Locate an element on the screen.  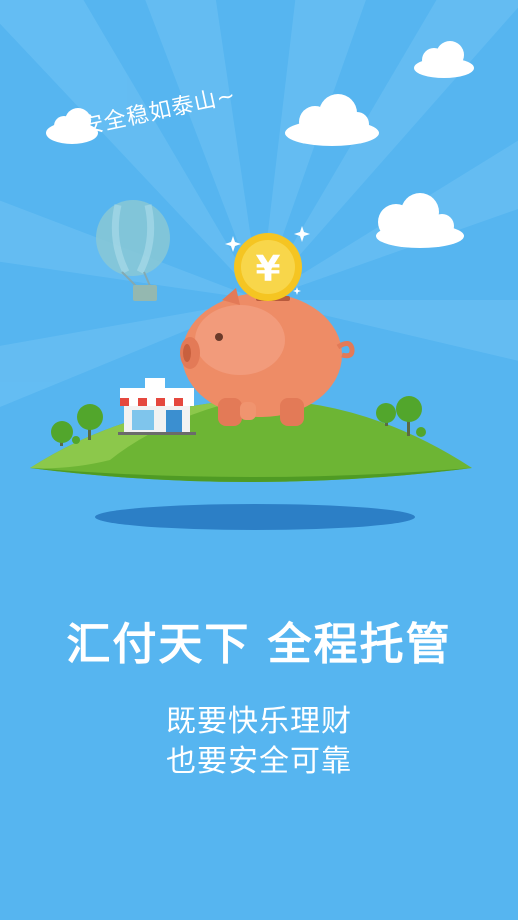
subtitle-line-2: 也要安全可靠 is located at coordinates (259, 761).